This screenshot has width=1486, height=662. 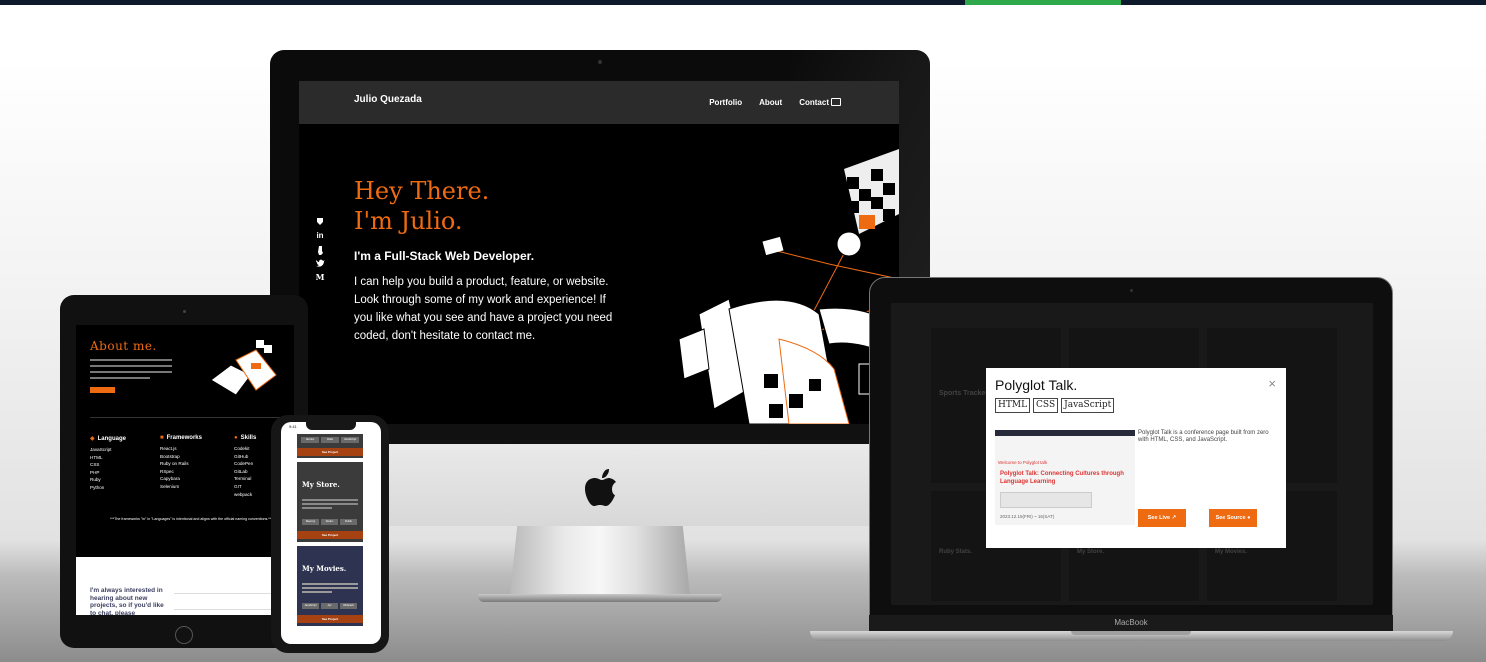 I want to click on skill-item: GitHub, so click(x=241, y=456).